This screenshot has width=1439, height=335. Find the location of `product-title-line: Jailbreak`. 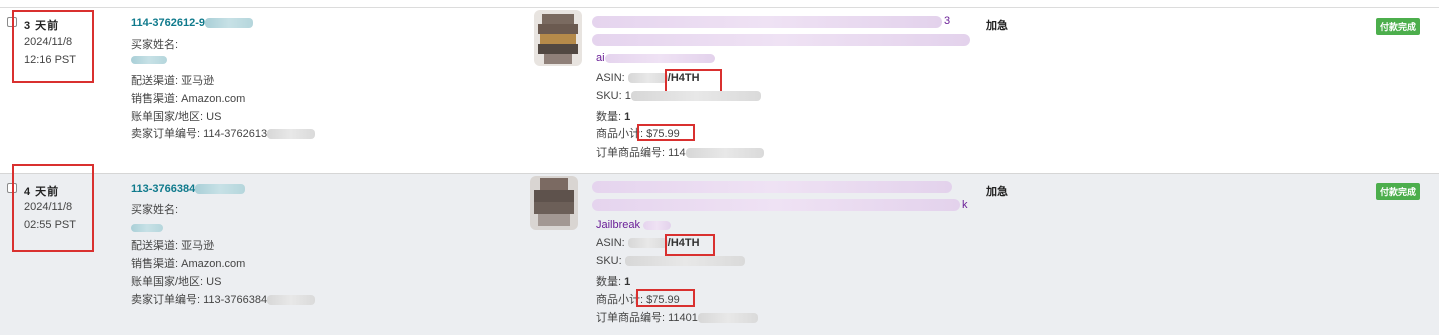

product-title-line: Jailbreak is located at coordinates (634, 225).